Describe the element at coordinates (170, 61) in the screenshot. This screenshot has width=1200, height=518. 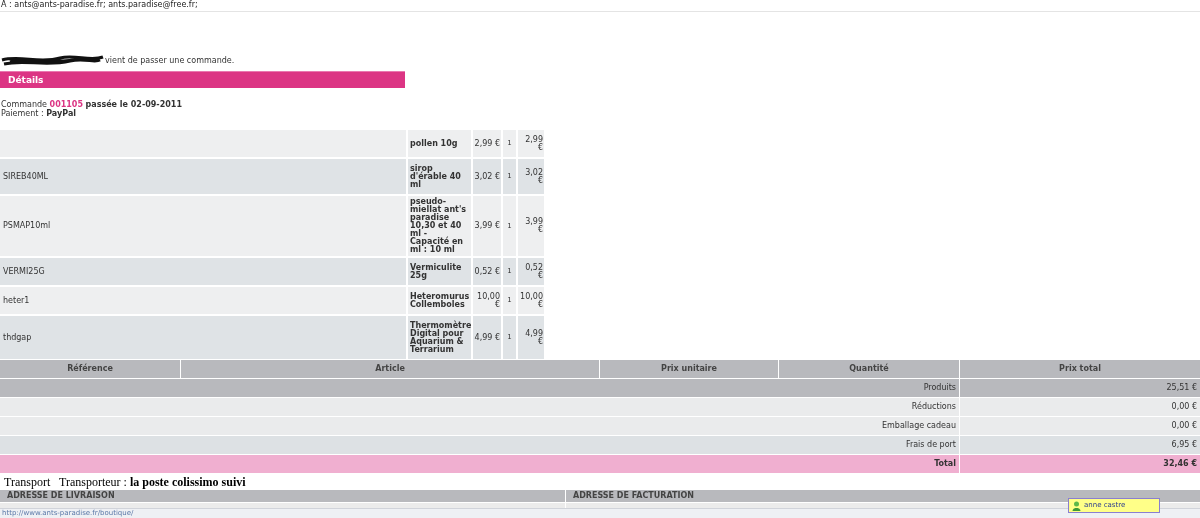
I see `intro-text: vient de passer une commande.` at that location.